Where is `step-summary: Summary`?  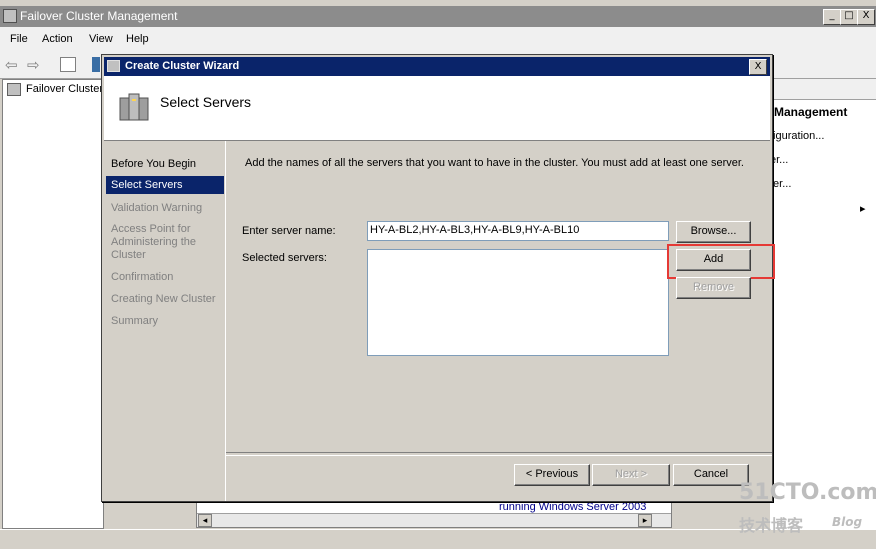 step-summary: Summary is located at coordinates (135, 321).